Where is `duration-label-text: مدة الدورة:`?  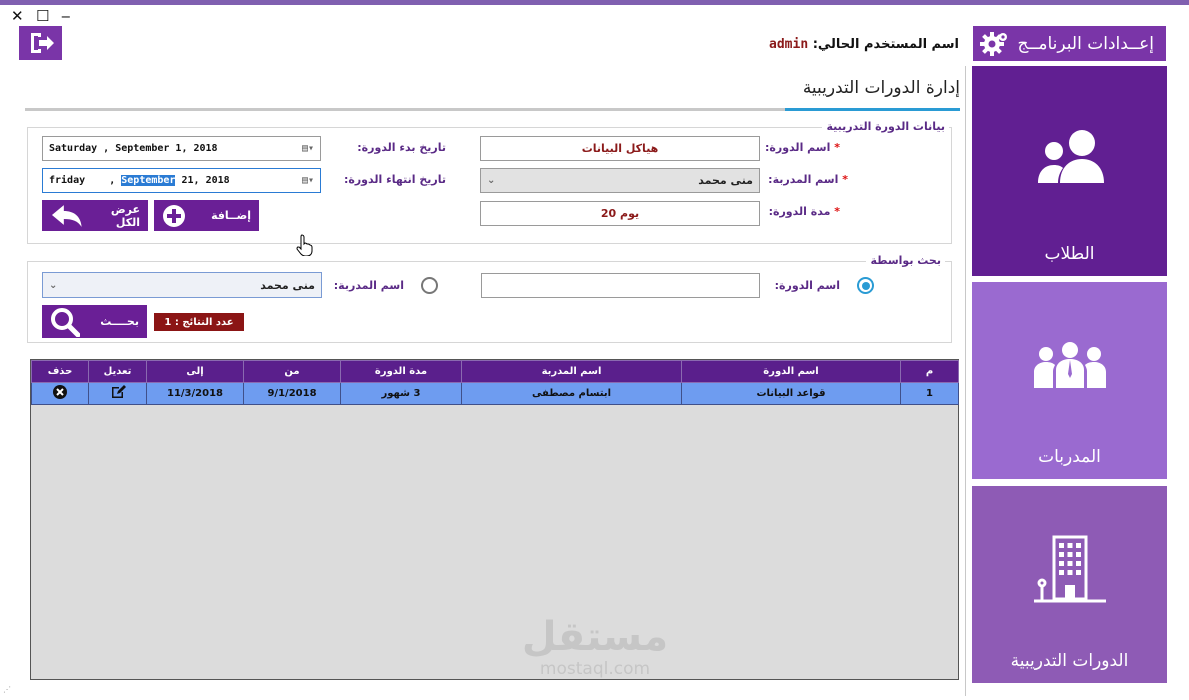
duration-label-text: مدة الدورة: is located at coordinates (799, 211).